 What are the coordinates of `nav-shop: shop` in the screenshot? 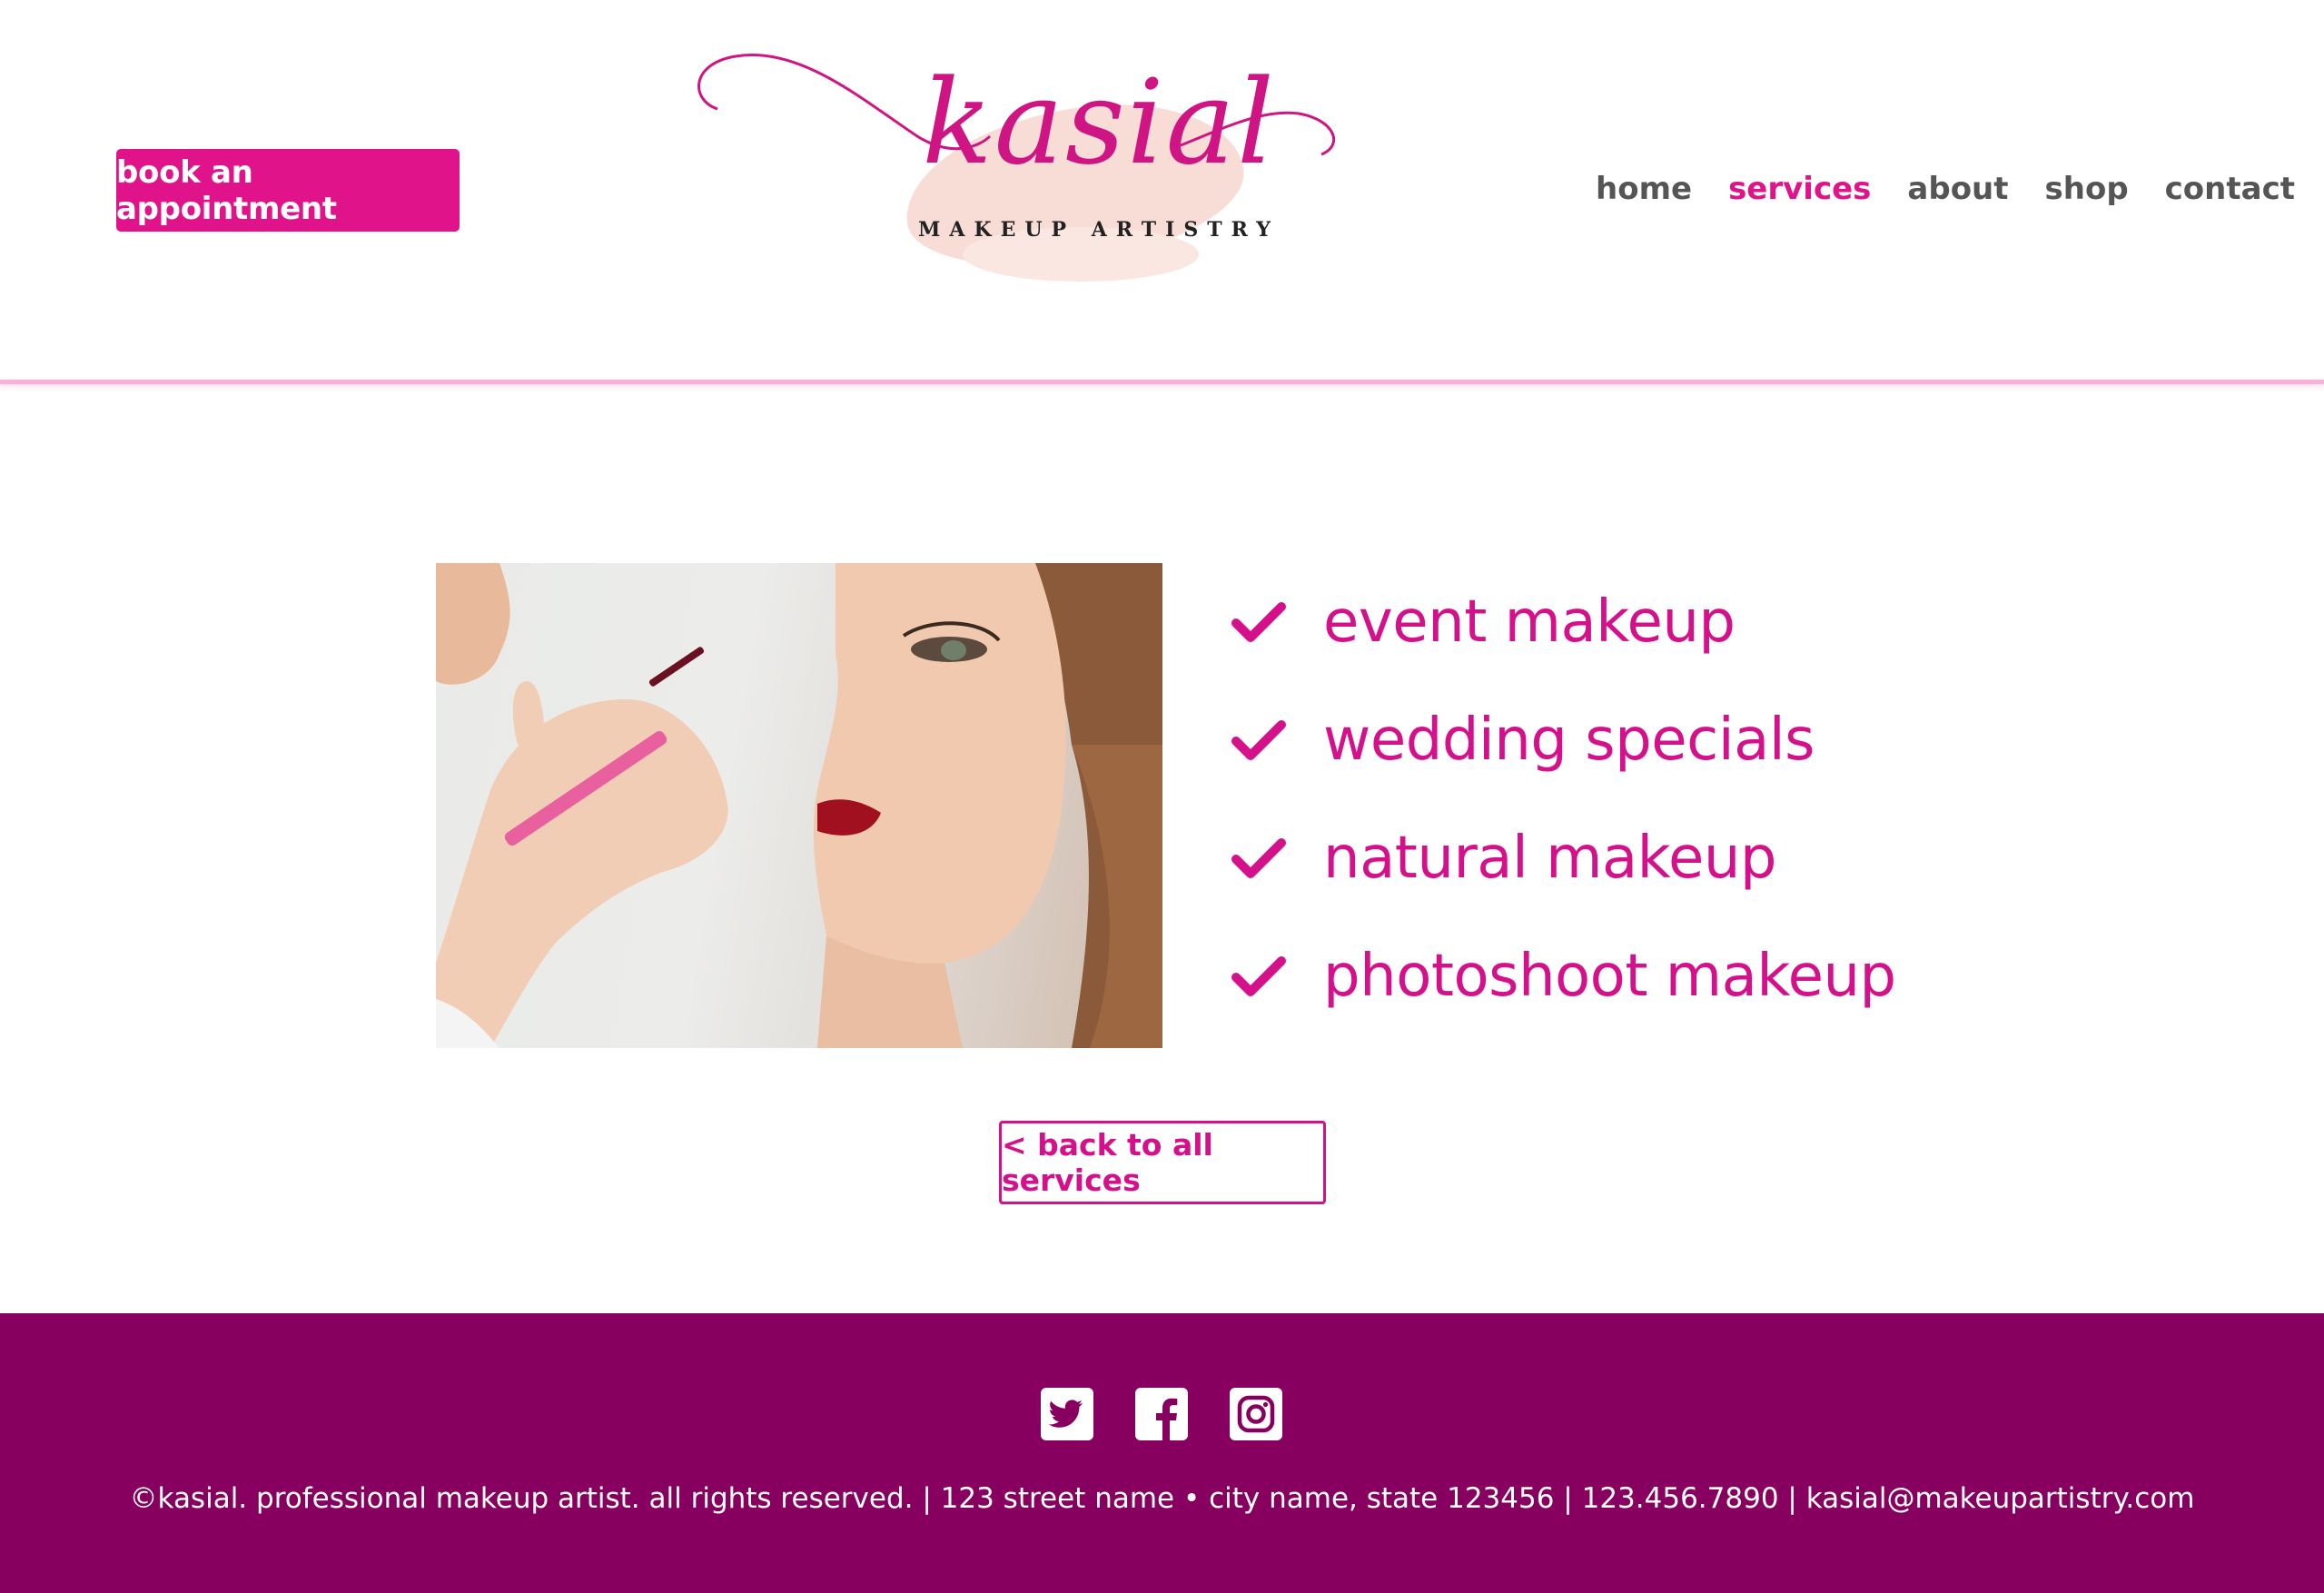 It's located at (2087, 189).